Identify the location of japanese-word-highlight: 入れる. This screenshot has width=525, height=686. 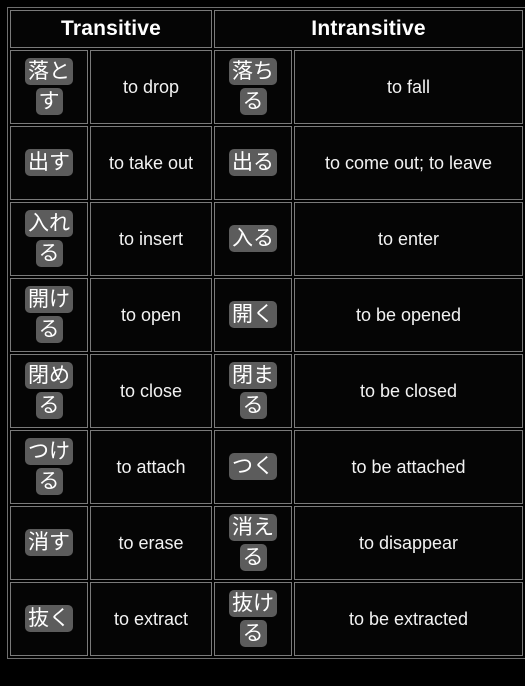
(49, 238).